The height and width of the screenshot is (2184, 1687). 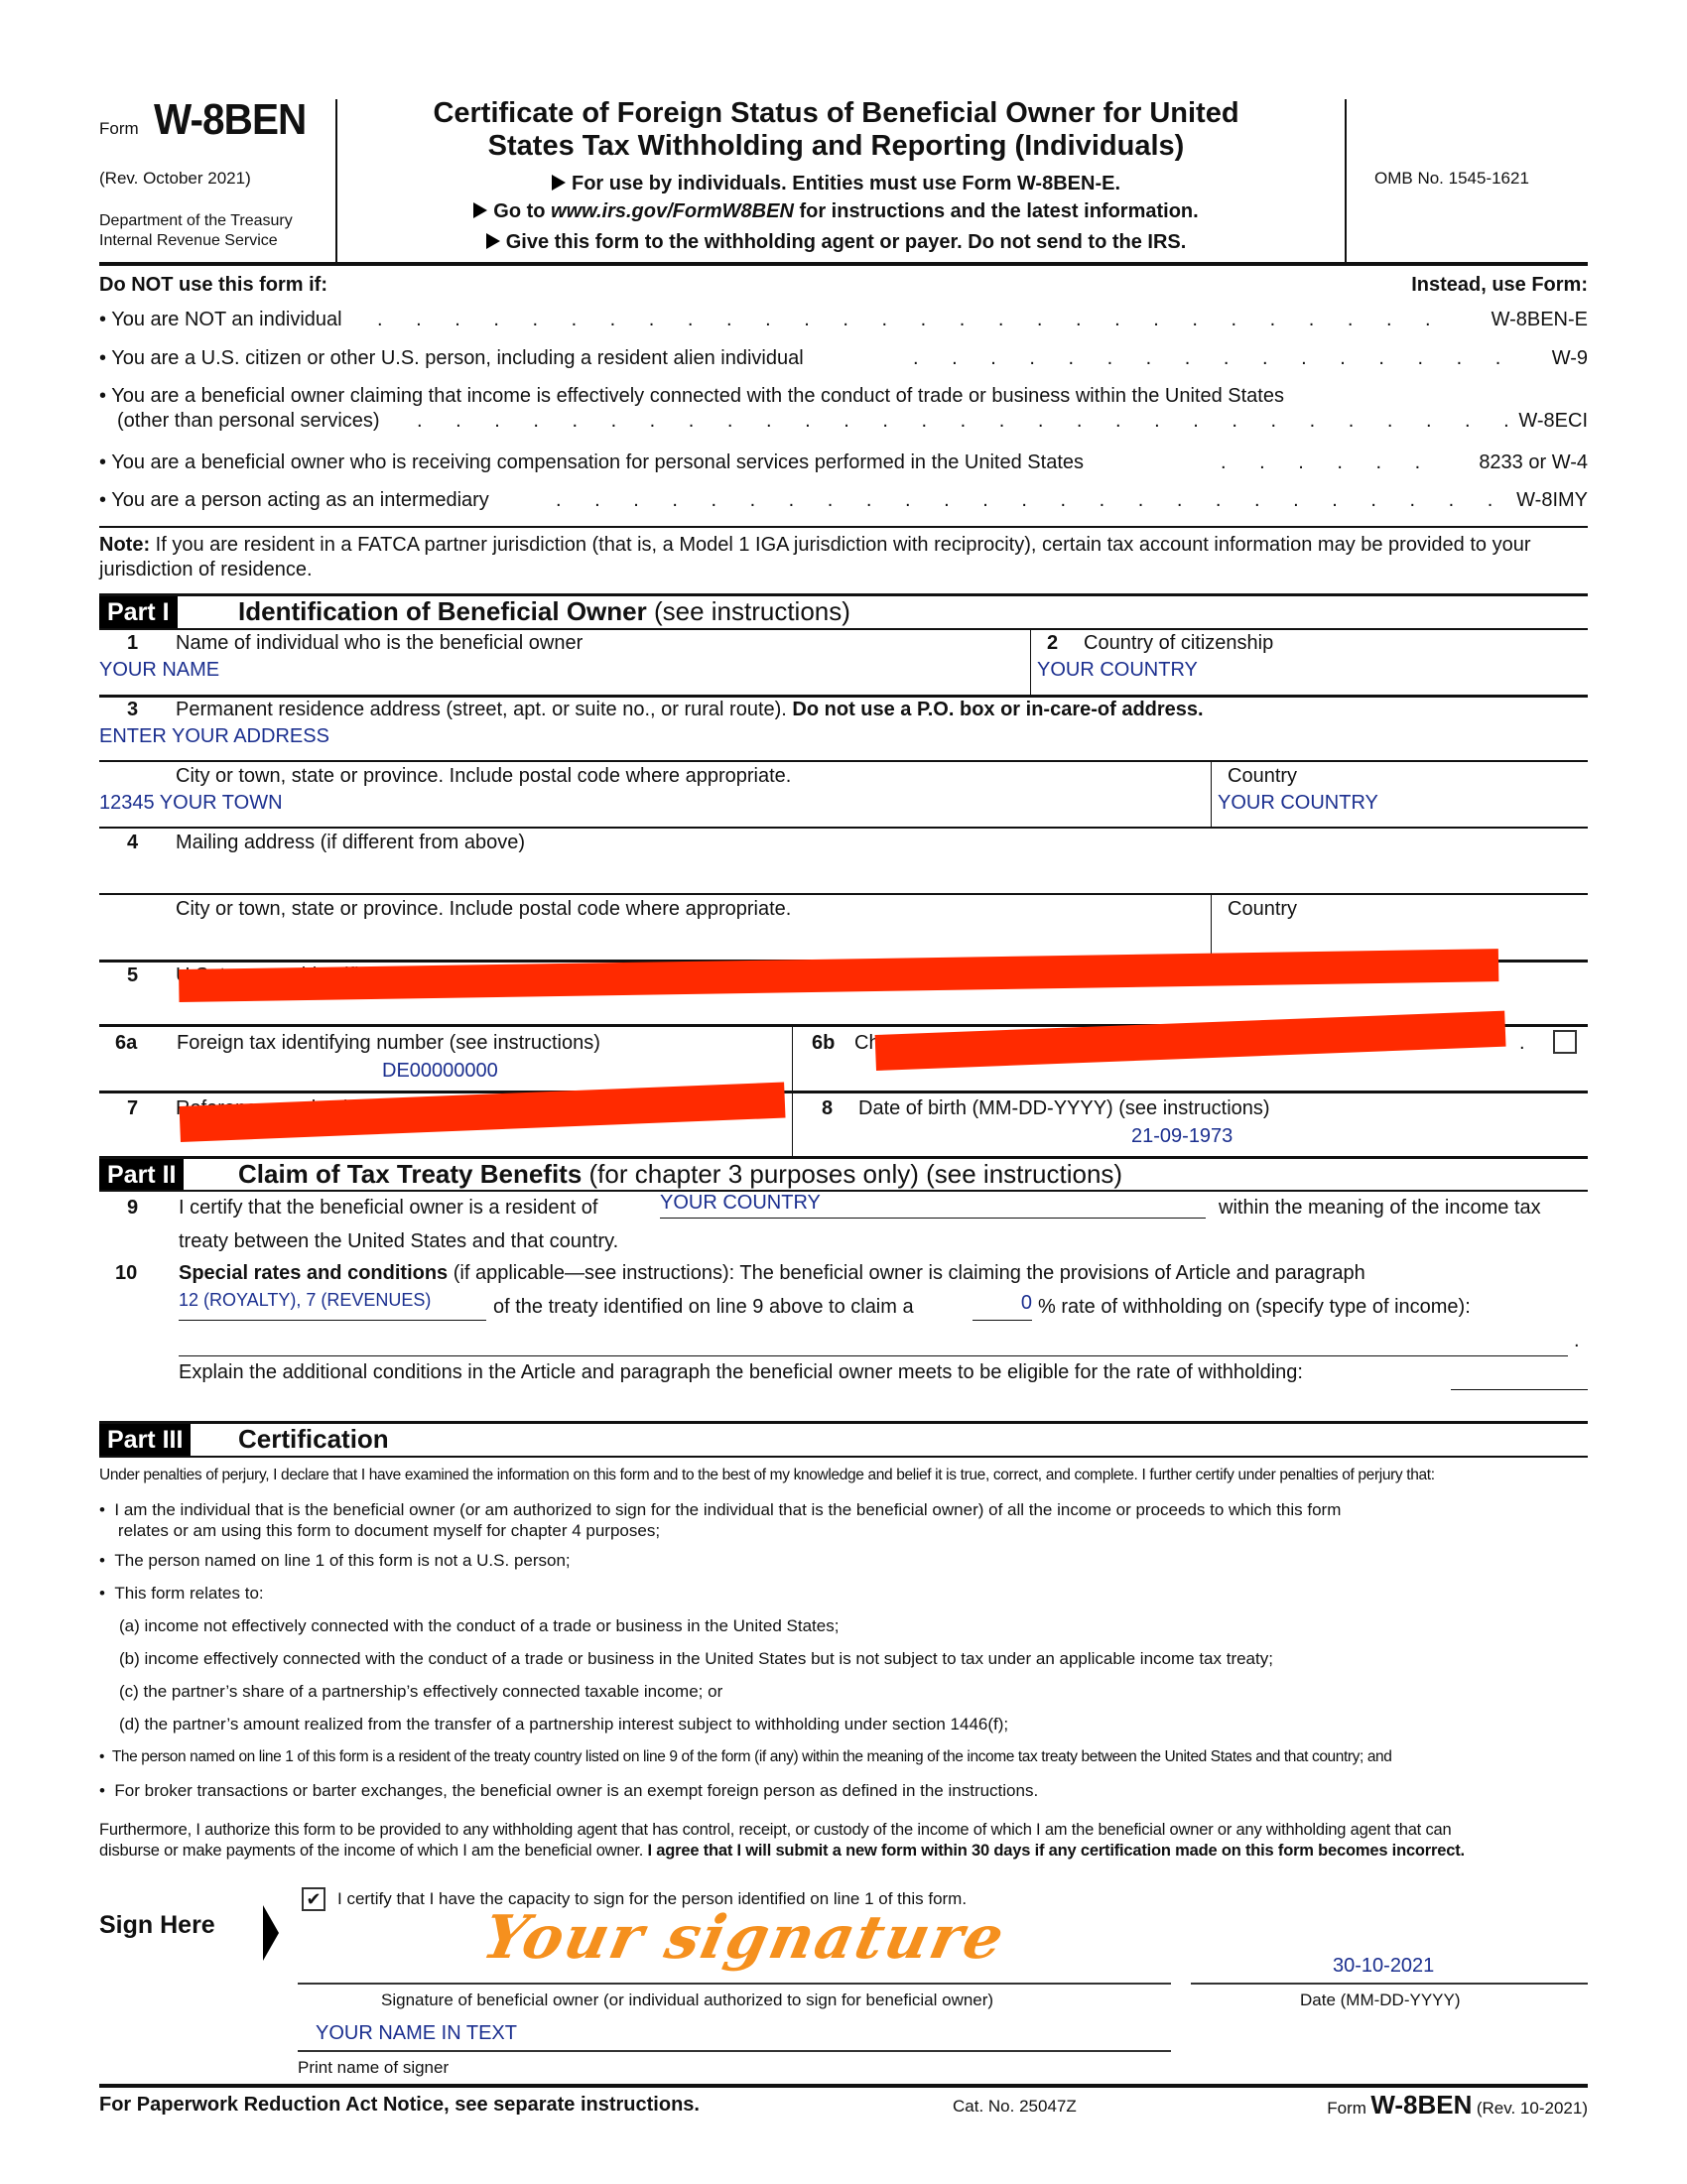 I want to click on do-not-use-heading: Do NOT use this form if:, so click(x=213, y=285).